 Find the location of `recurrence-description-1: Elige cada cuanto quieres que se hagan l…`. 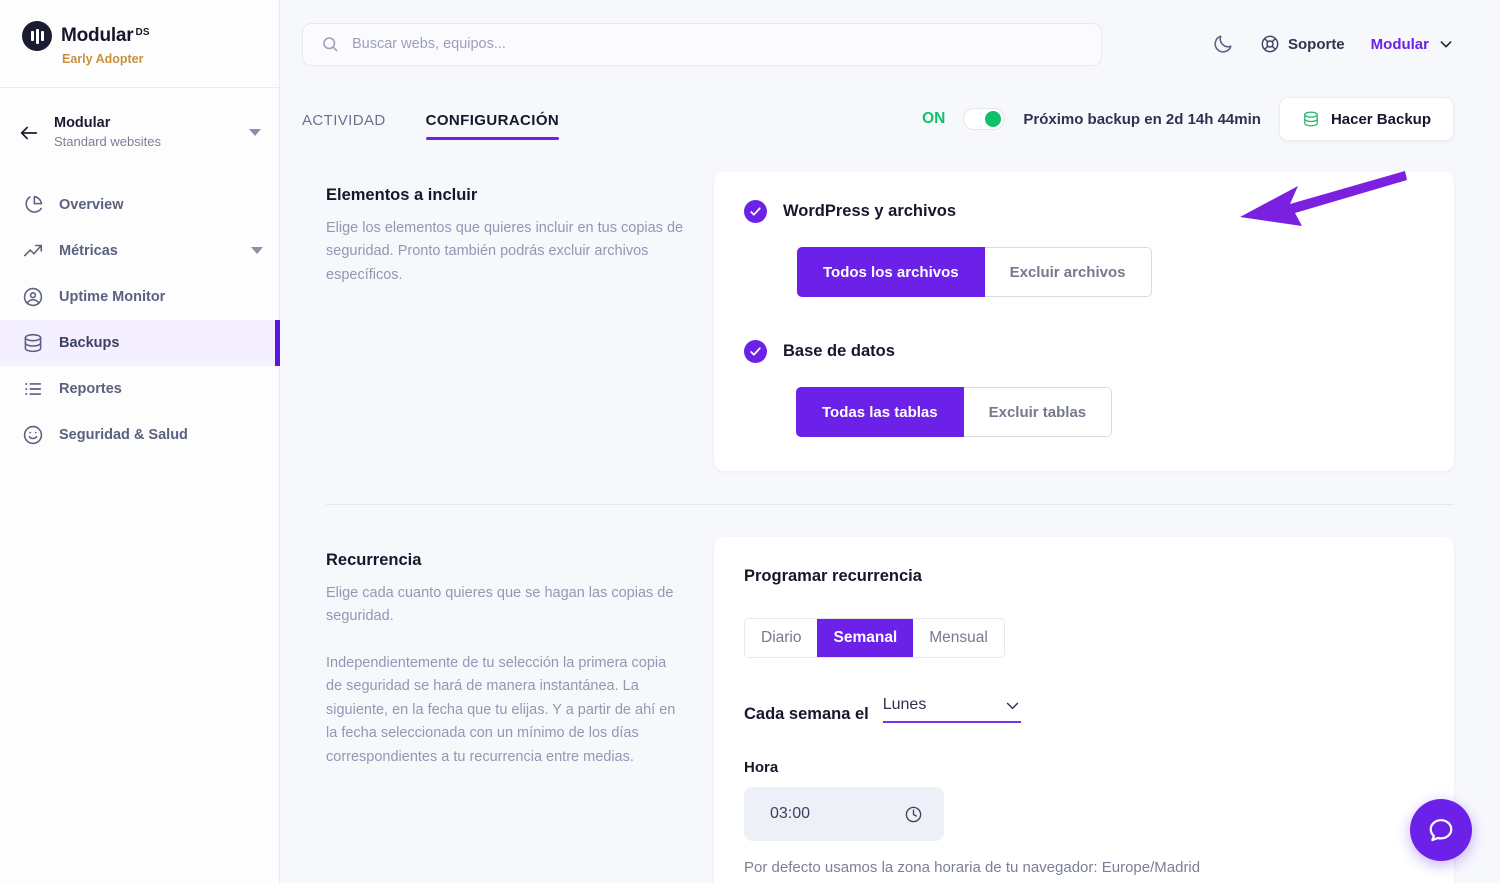

recurrence-description-1: Elige cada cuanto quieres que se hagan l… is located at coordinates (500, 605).